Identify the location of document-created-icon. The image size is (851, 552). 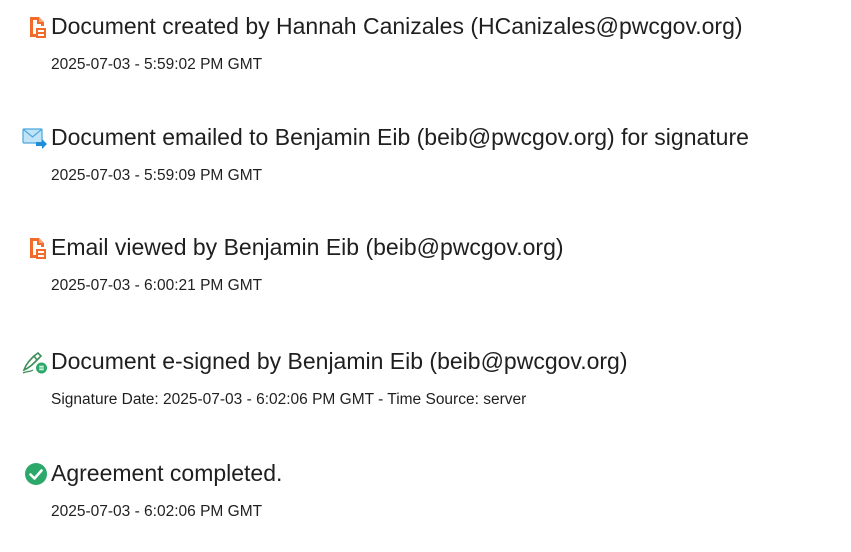
(36, 27).